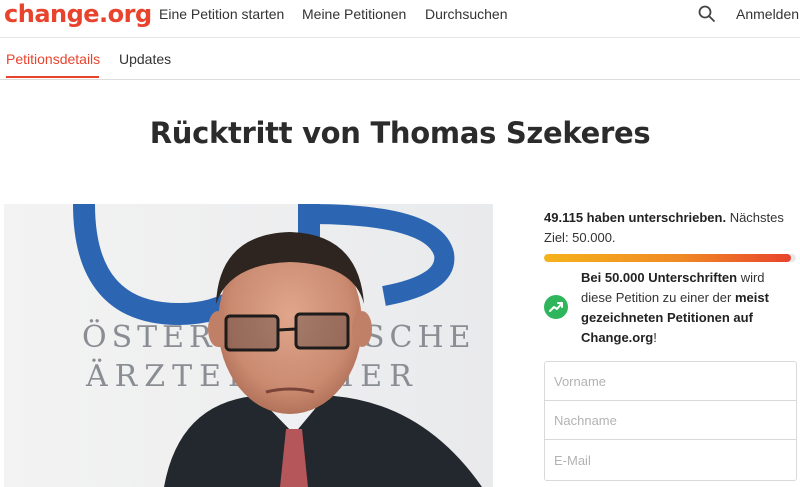 Image resolution: width=800 pixels, height=487 pixels. What do you see at coordinates (466, 14) in the screenshot?
I see `nav-browse: Durchsuchen` at bounding box center [466, 14].